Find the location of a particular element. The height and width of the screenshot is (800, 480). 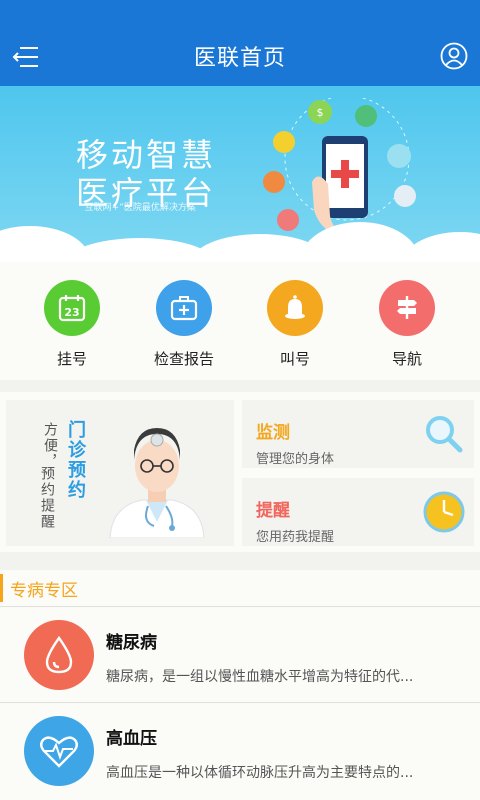

appointment-card: 方便， 预约提醒 门诊预约 is located at coordinates (120, 473).